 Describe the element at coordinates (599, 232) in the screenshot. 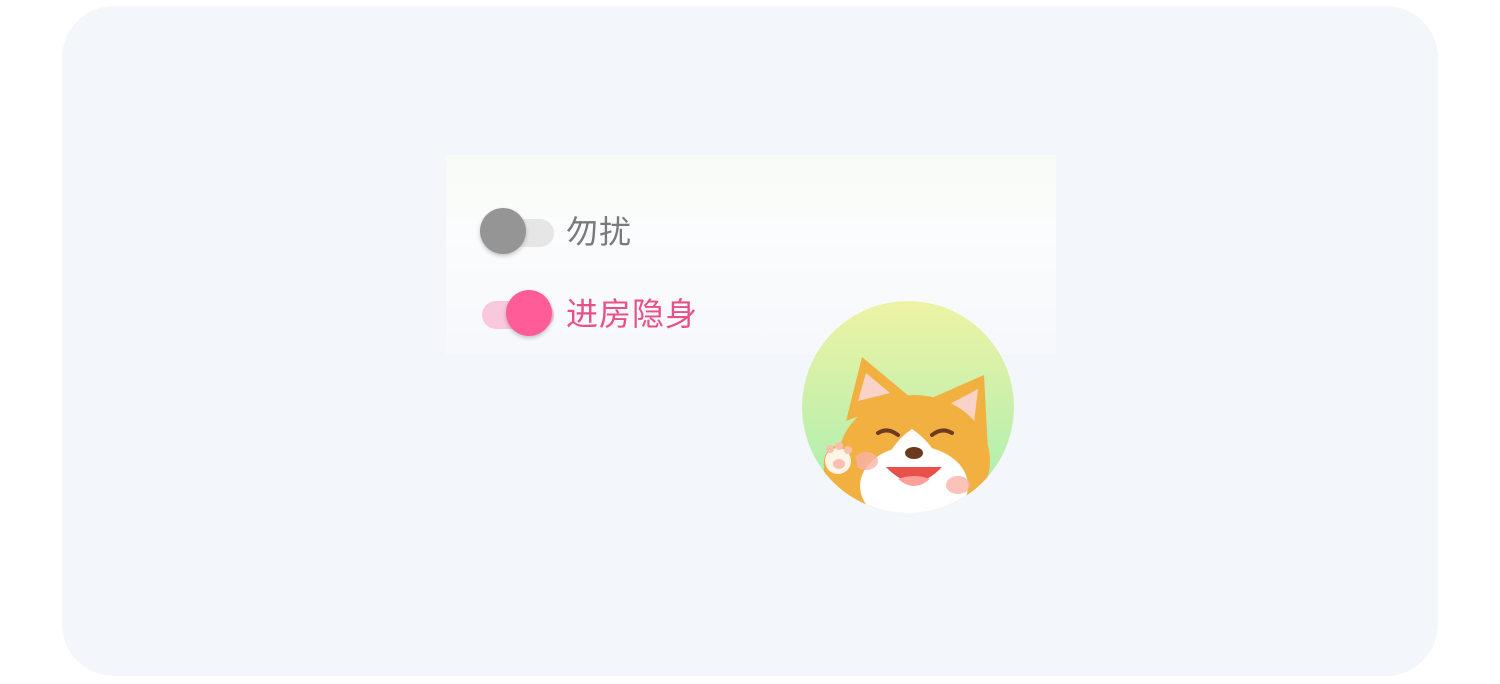

I see `do-not-disturb-label: 勿扰` at that location.